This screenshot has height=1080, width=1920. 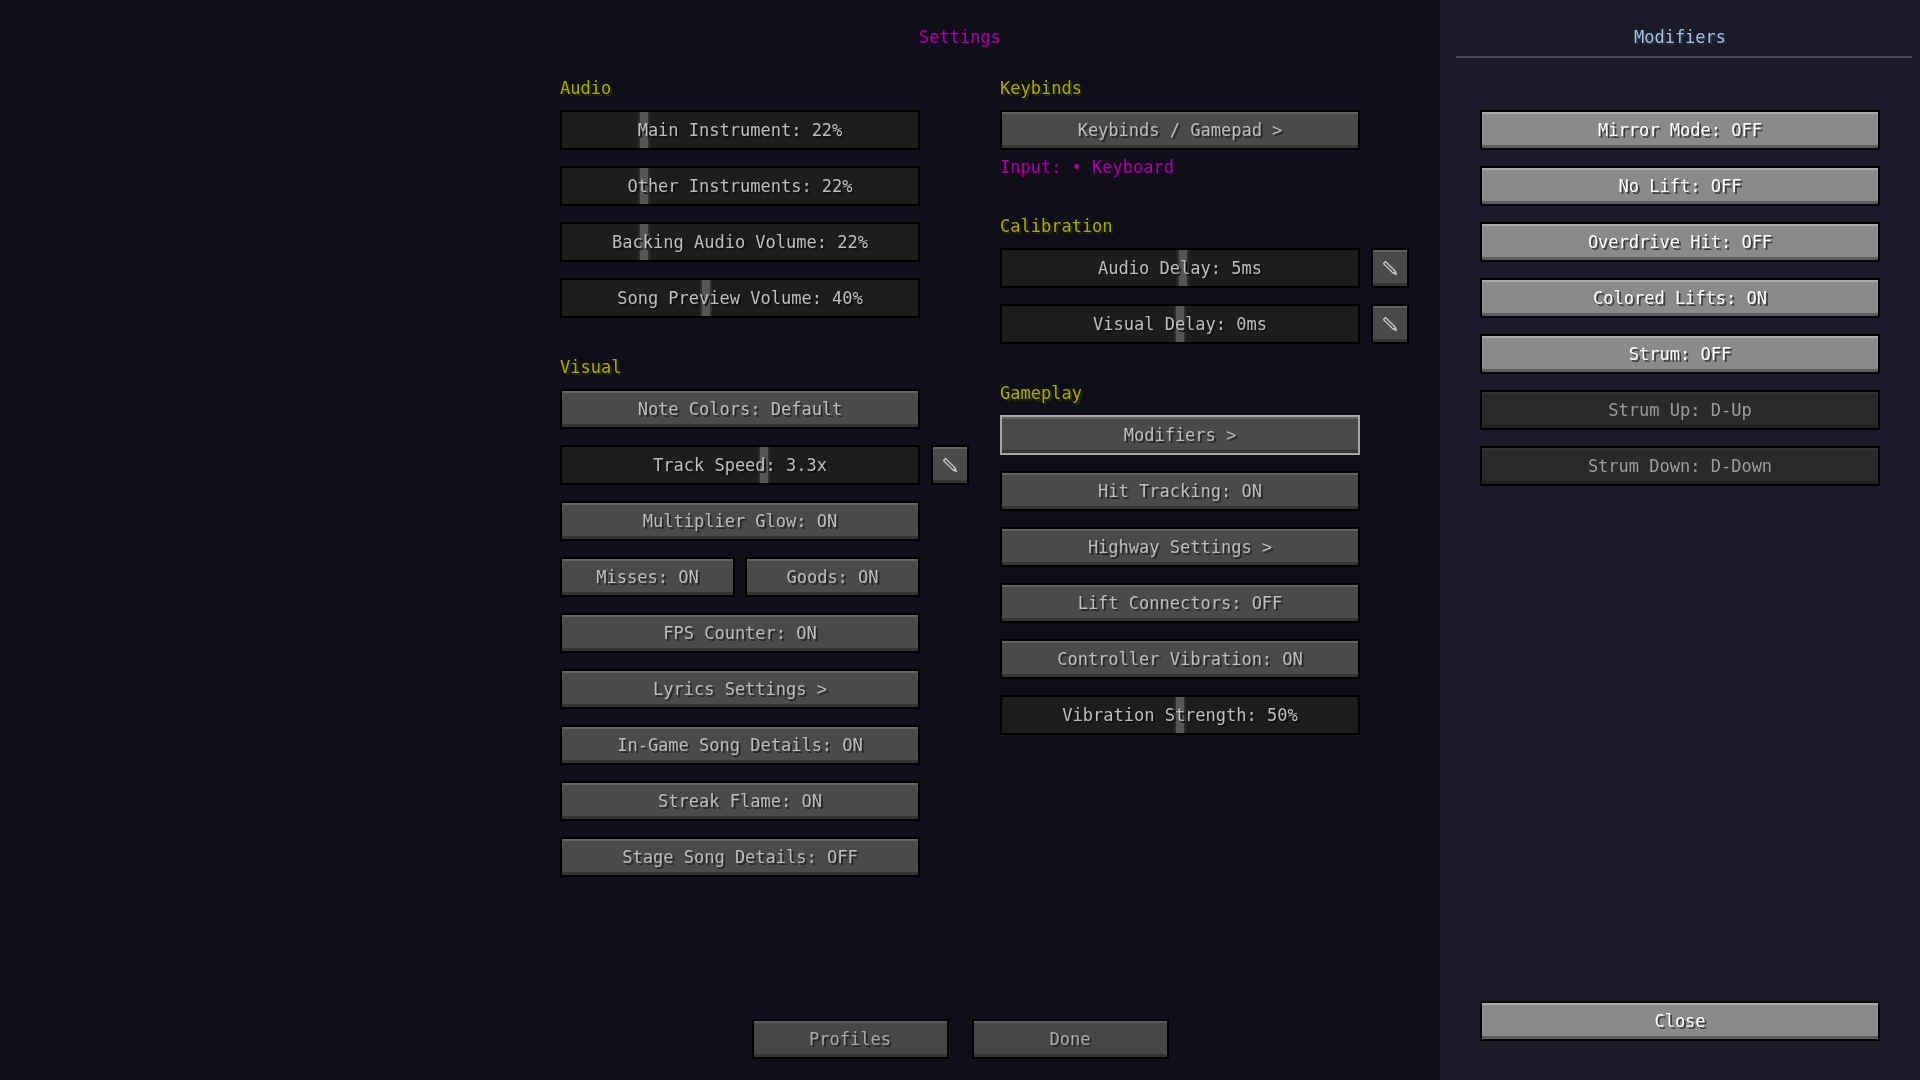 I want to click on slider: Vibration Strength: 50%, so click(x=1180, y=715).